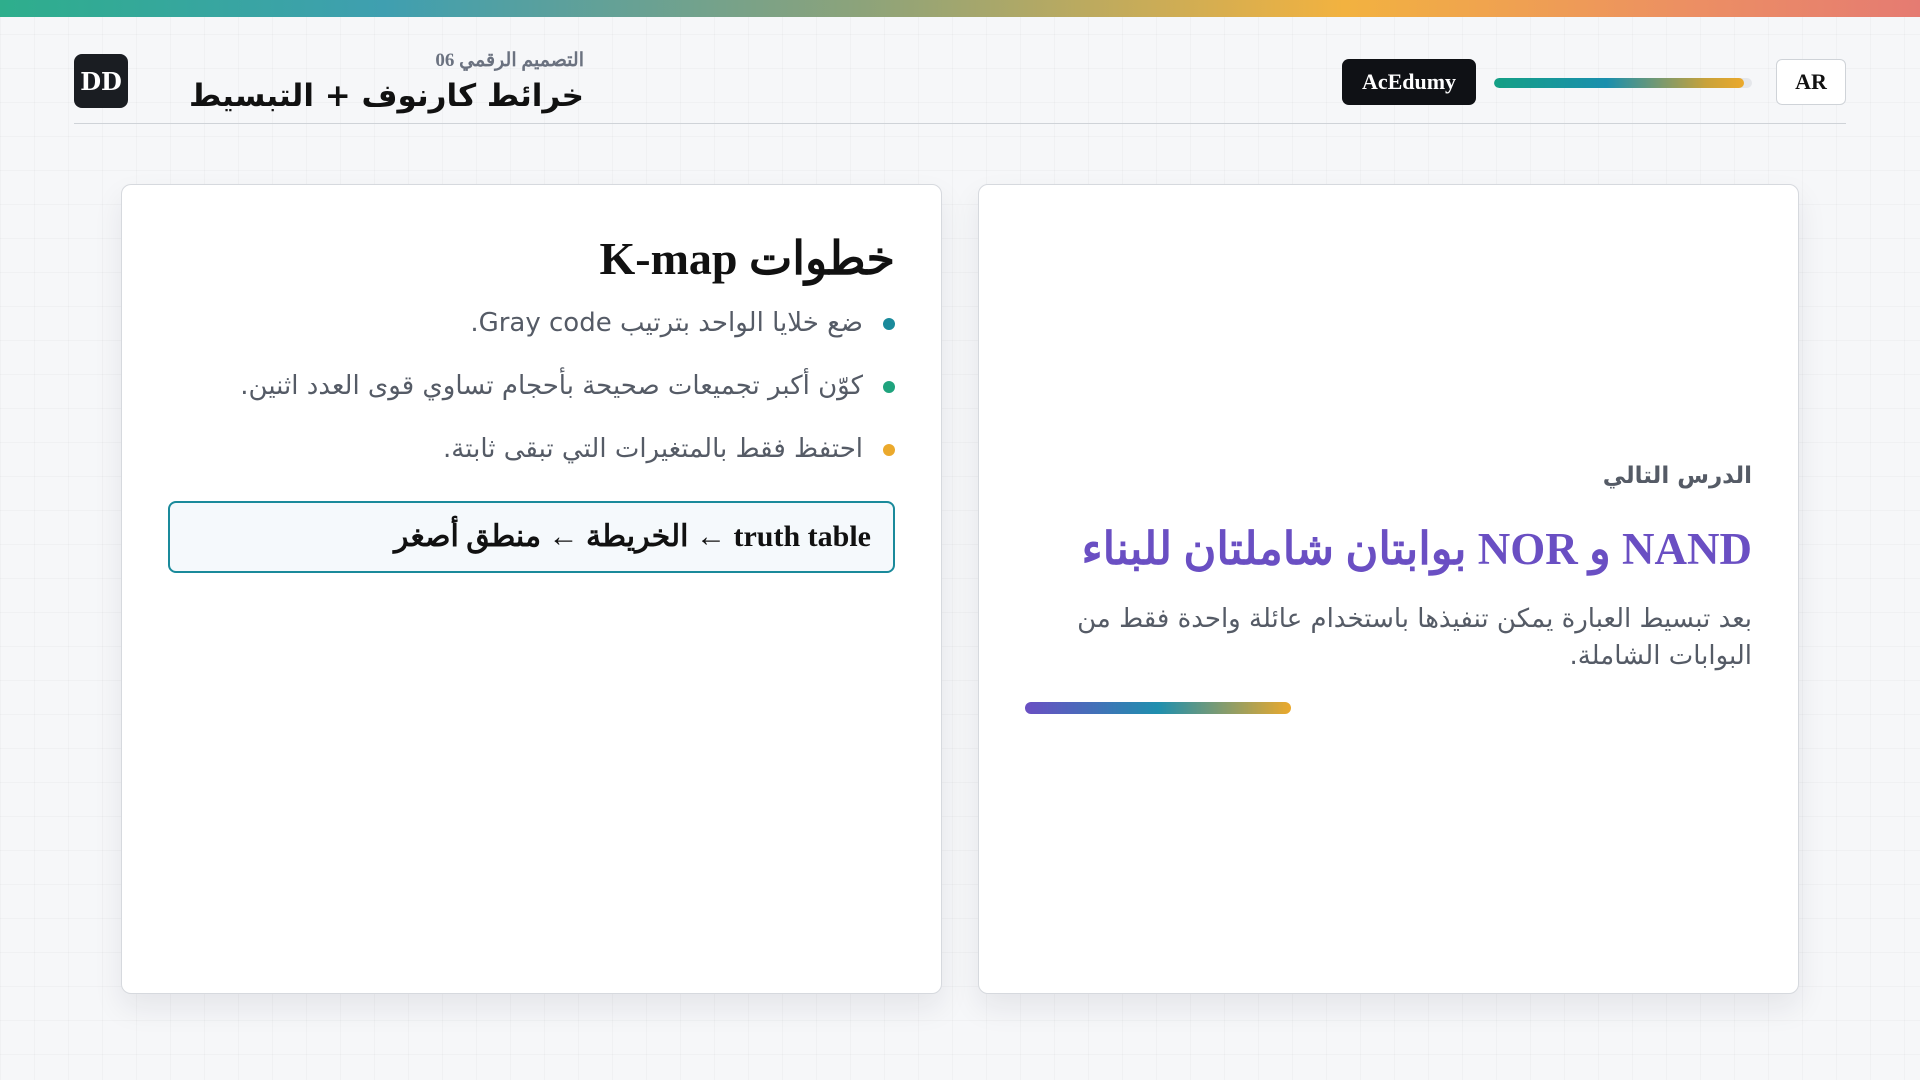 The width and height of the screenshot is (1920, 1080). What do you see at coordinates (747, 258) in the screenshot?
I see `kmap-card-title: خطوات K-map` at bounding box center [747, 258].